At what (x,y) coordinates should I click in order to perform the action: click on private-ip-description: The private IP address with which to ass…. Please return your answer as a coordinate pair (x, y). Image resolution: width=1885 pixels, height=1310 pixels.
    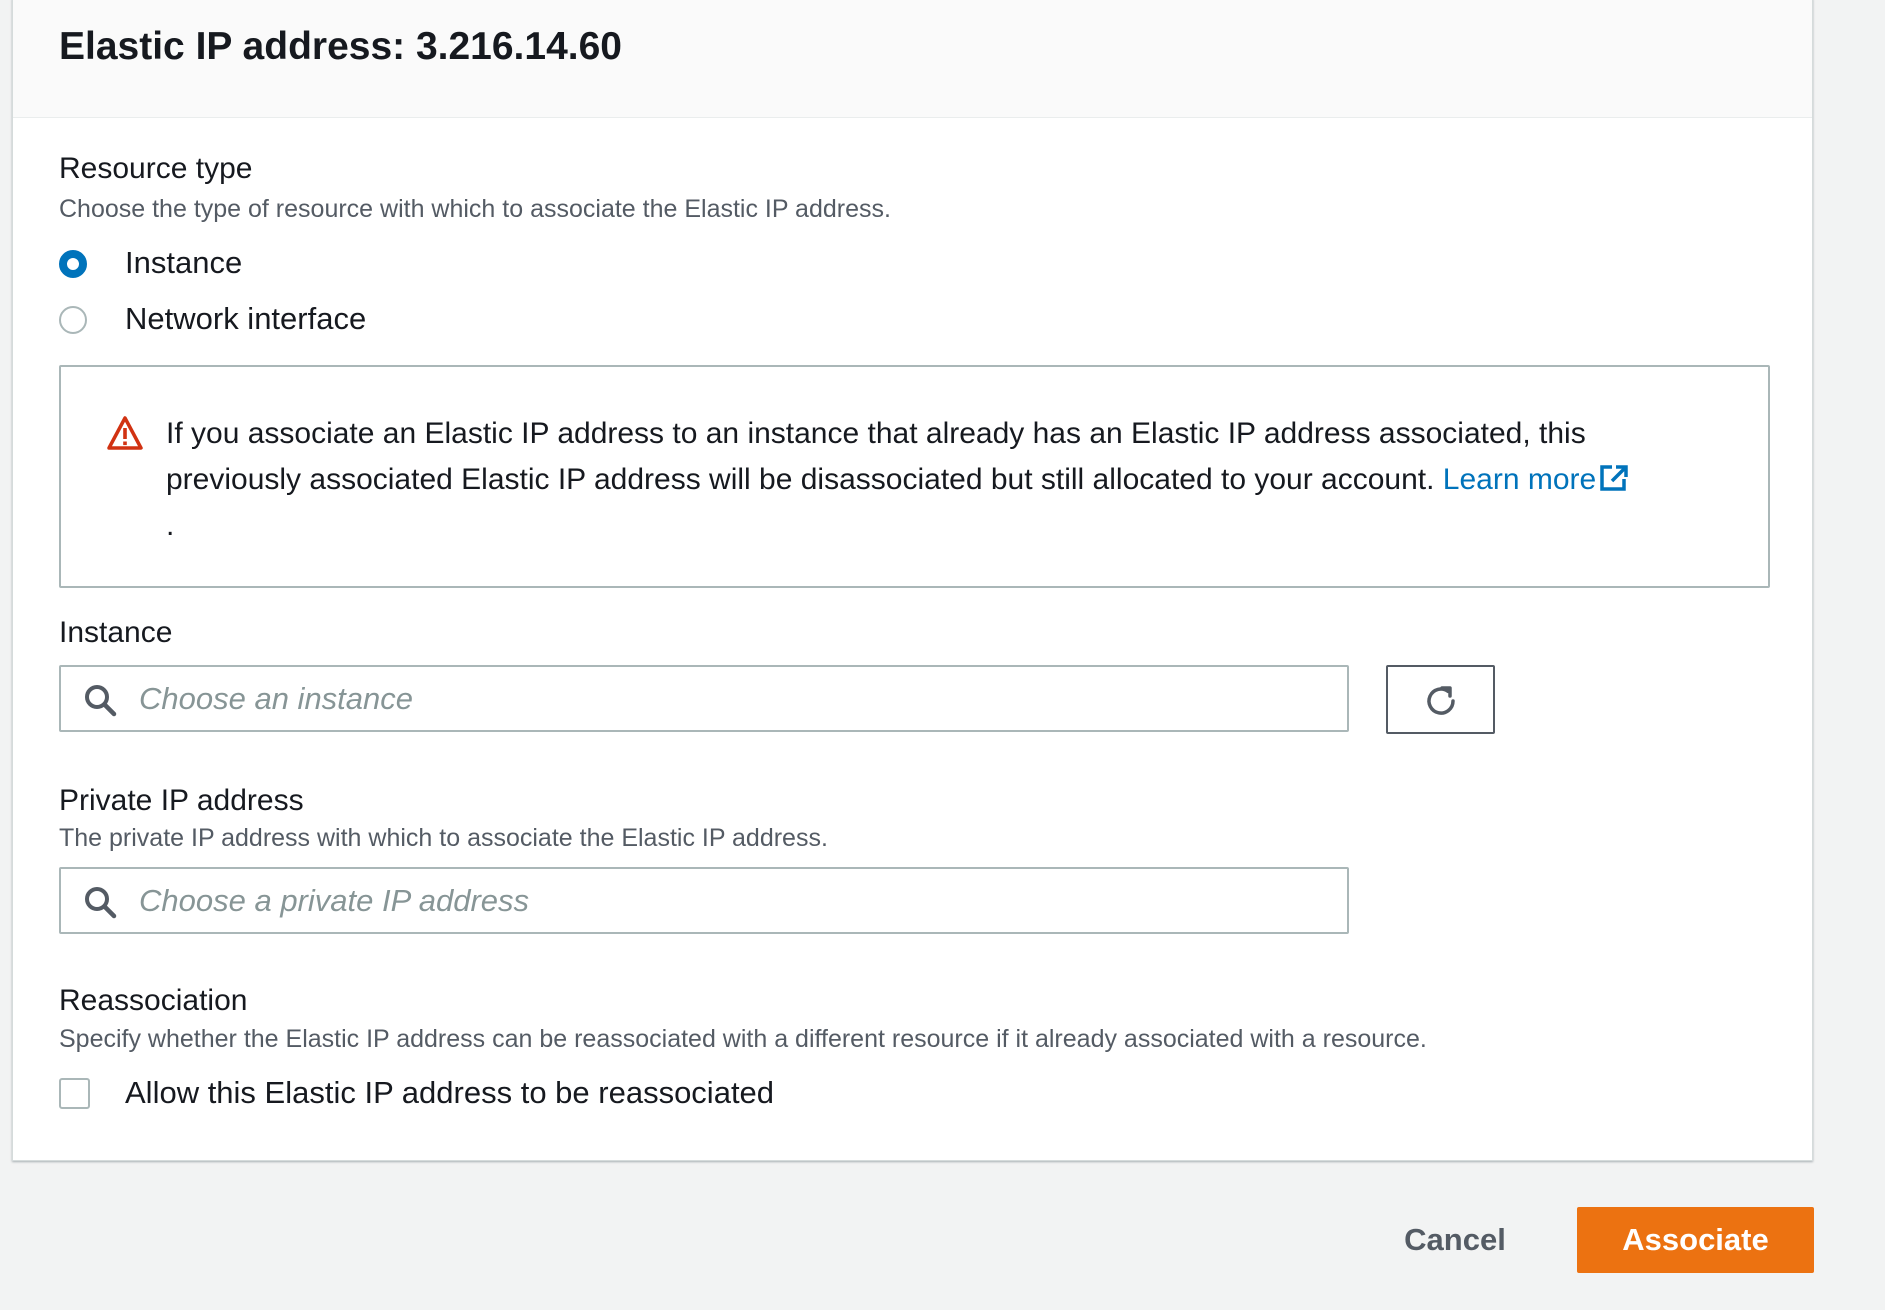
    Looking at the image, I should click on (443, 838).